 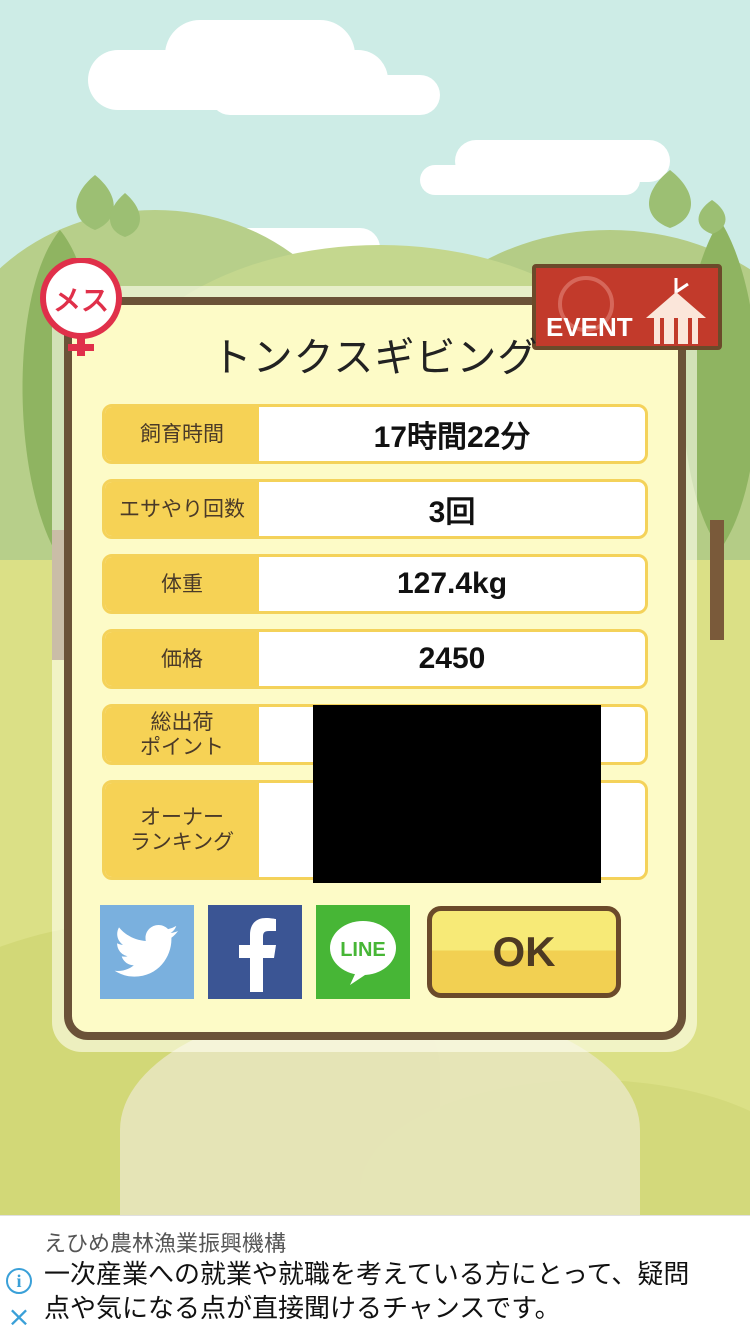 What do you see at coordinates (524, 952) in the screenshot?
I see `ok-button: OK` at bounding box center [524, 952].